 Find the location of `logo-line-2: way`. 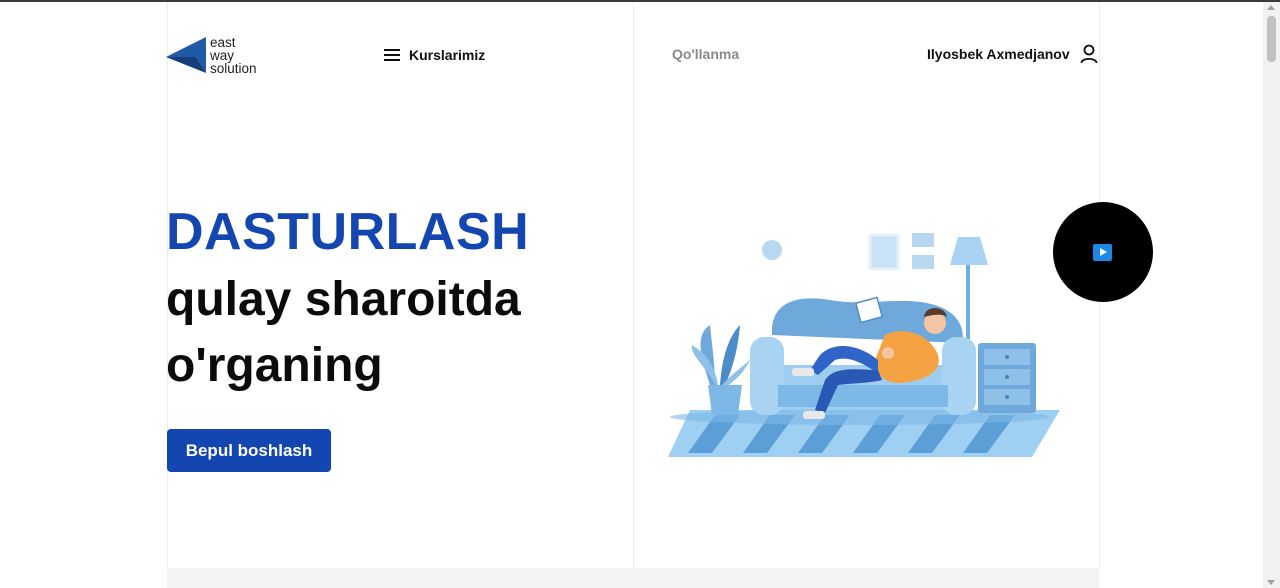

logo-line-2: way is located at coordinates (222, 55).